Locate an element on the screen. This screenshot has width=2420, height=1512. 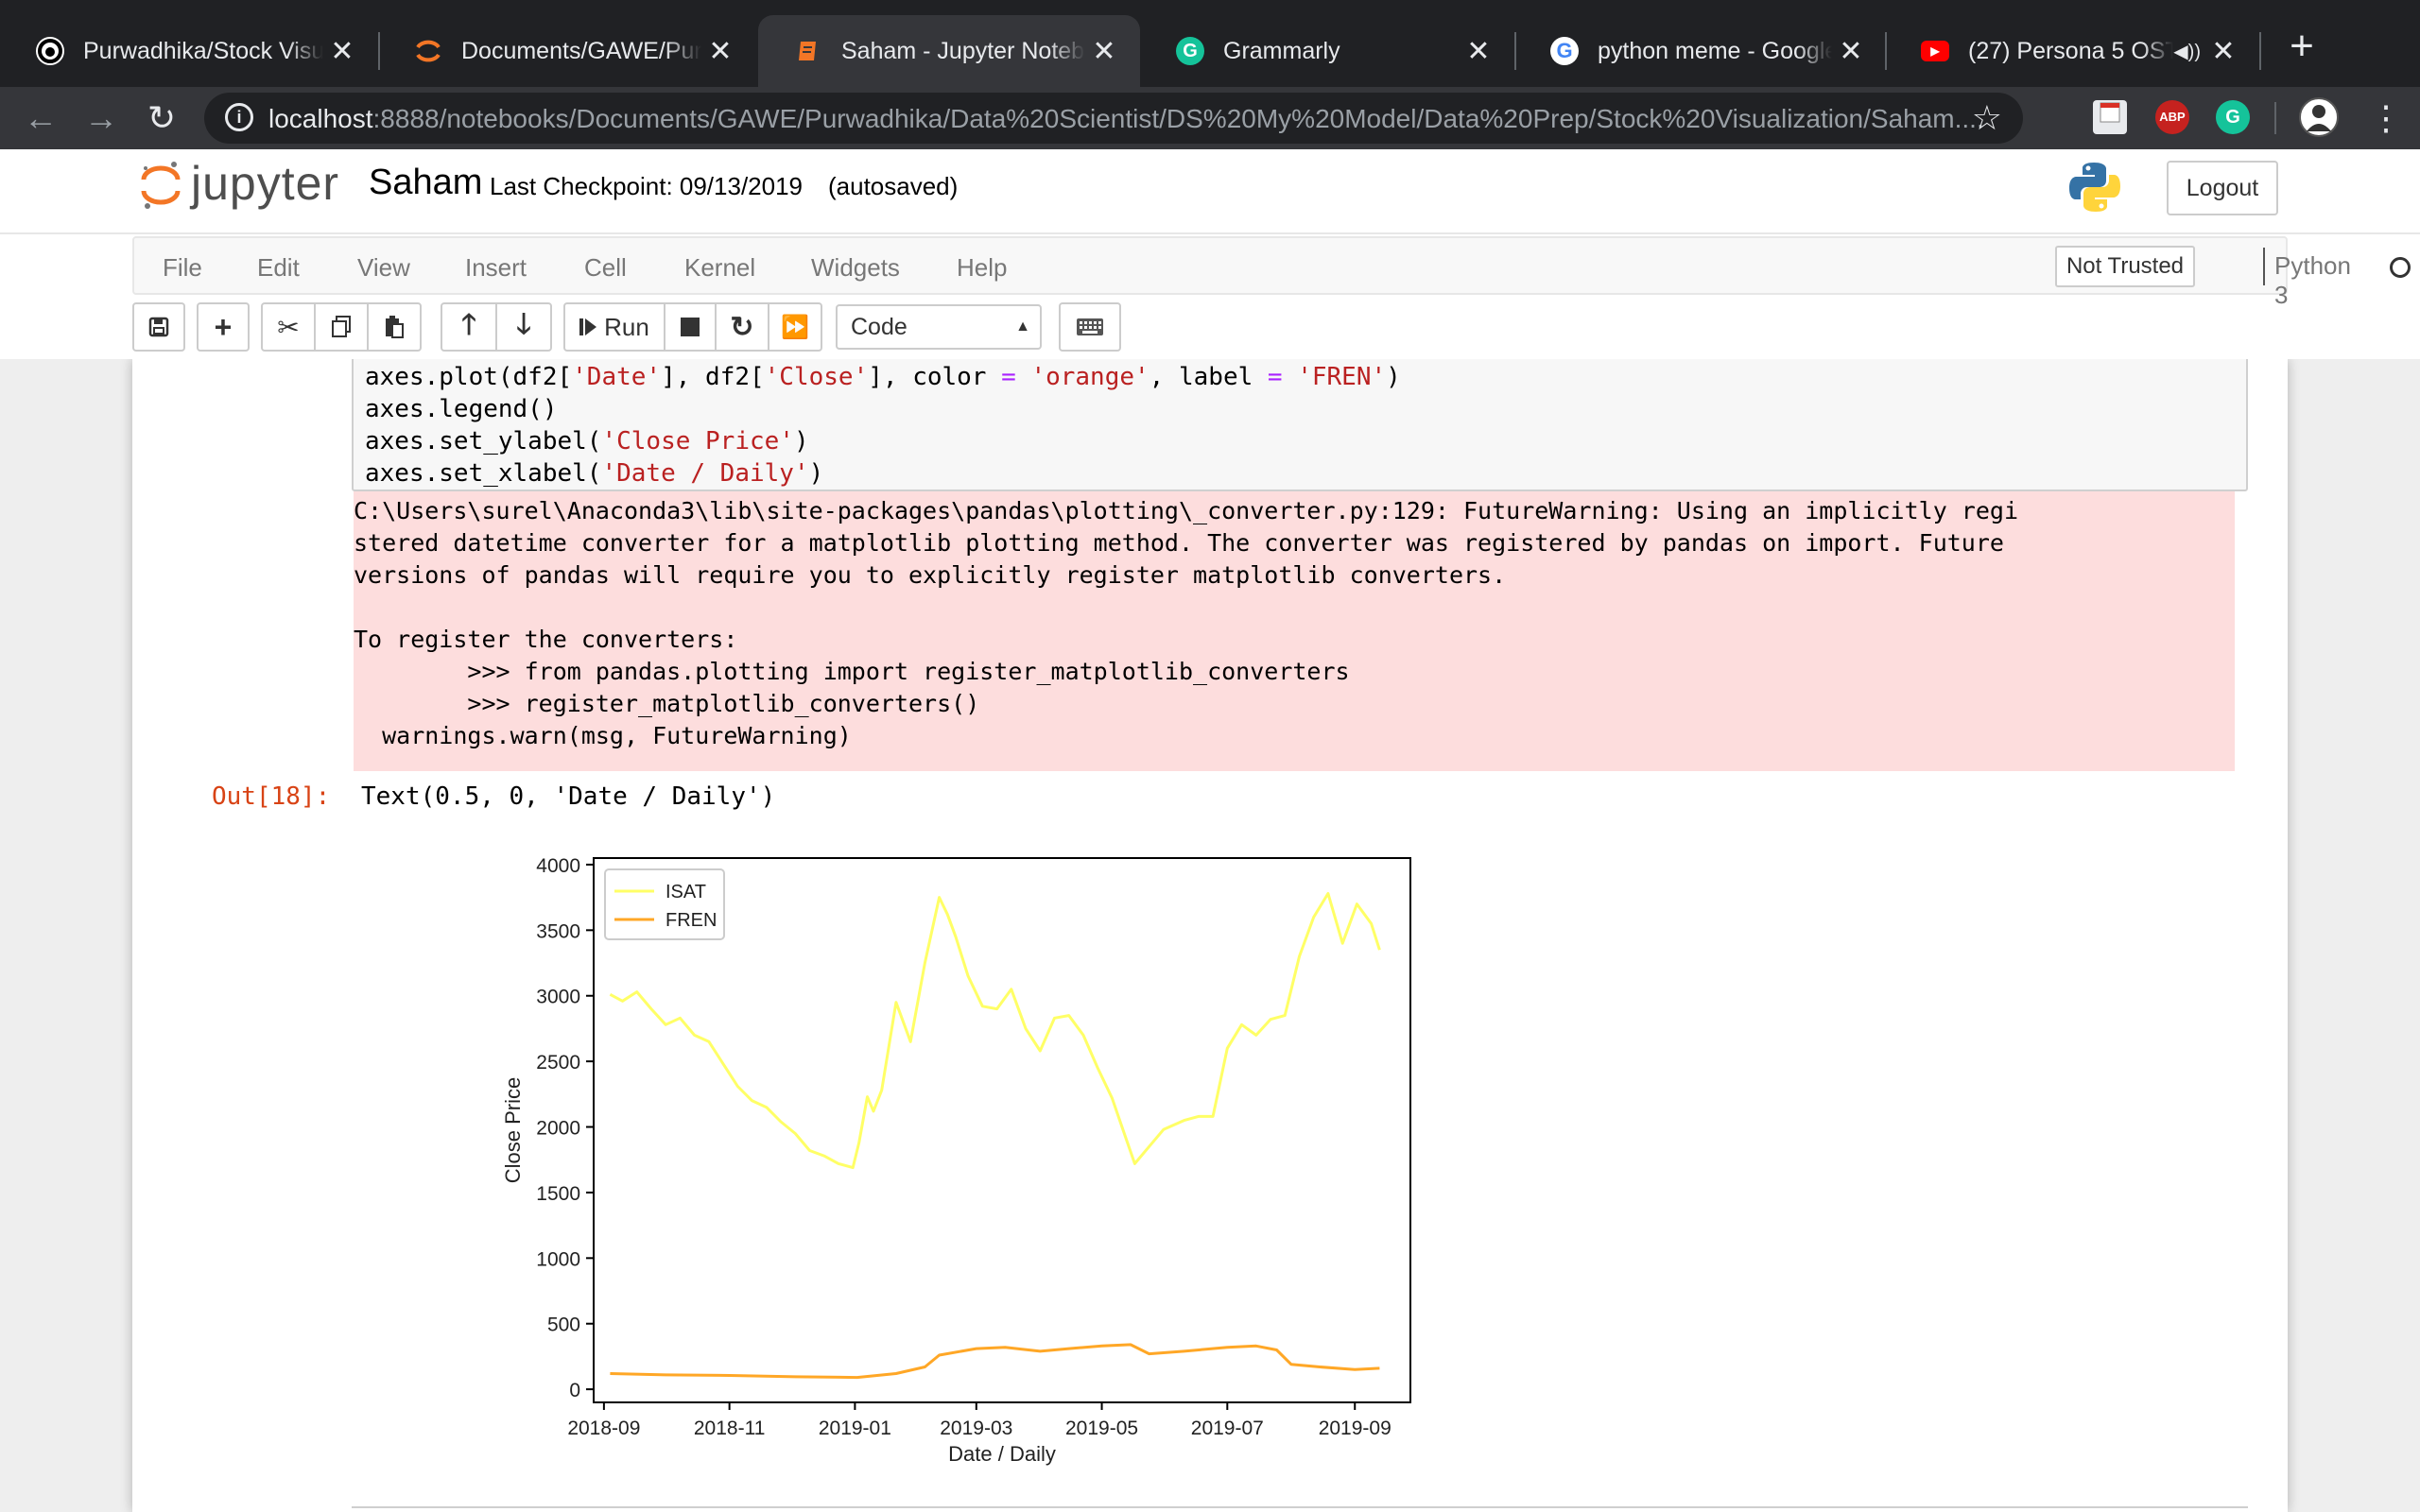
adblock-icon: ABP is located at coordinates (2172, 117).